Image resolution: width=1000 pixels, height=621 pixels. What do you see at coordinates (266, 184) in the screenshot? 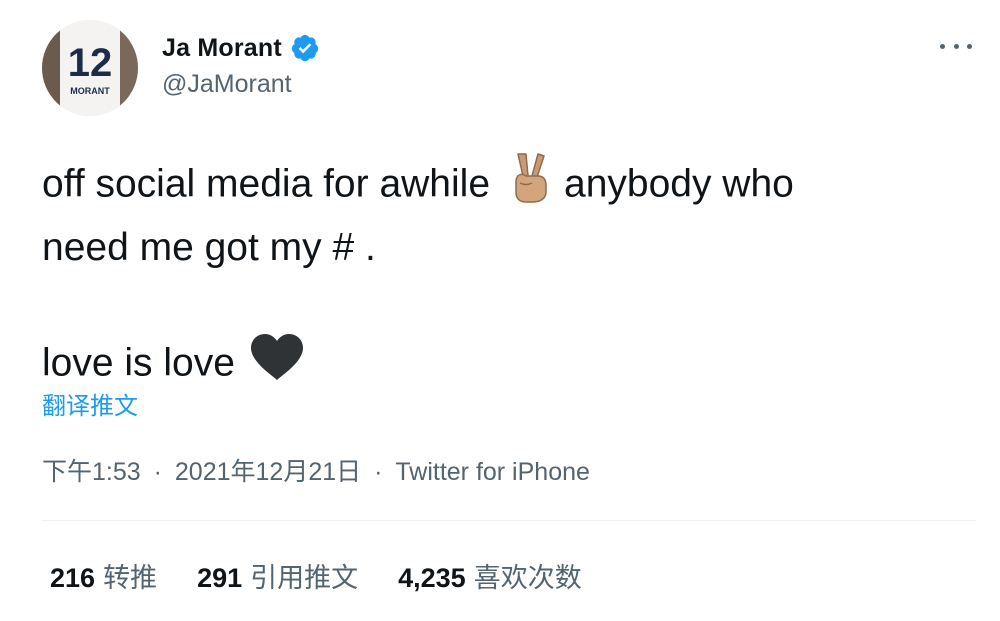
I see `tweet-text-part: off social media for awhile` at bounding box center [266, 184].